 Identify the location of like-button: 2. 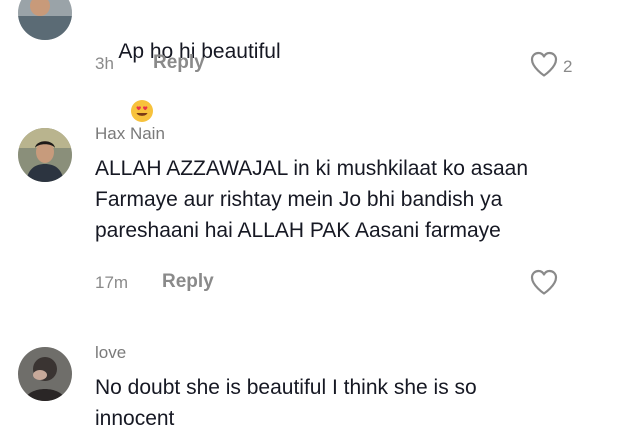
(550, 66).